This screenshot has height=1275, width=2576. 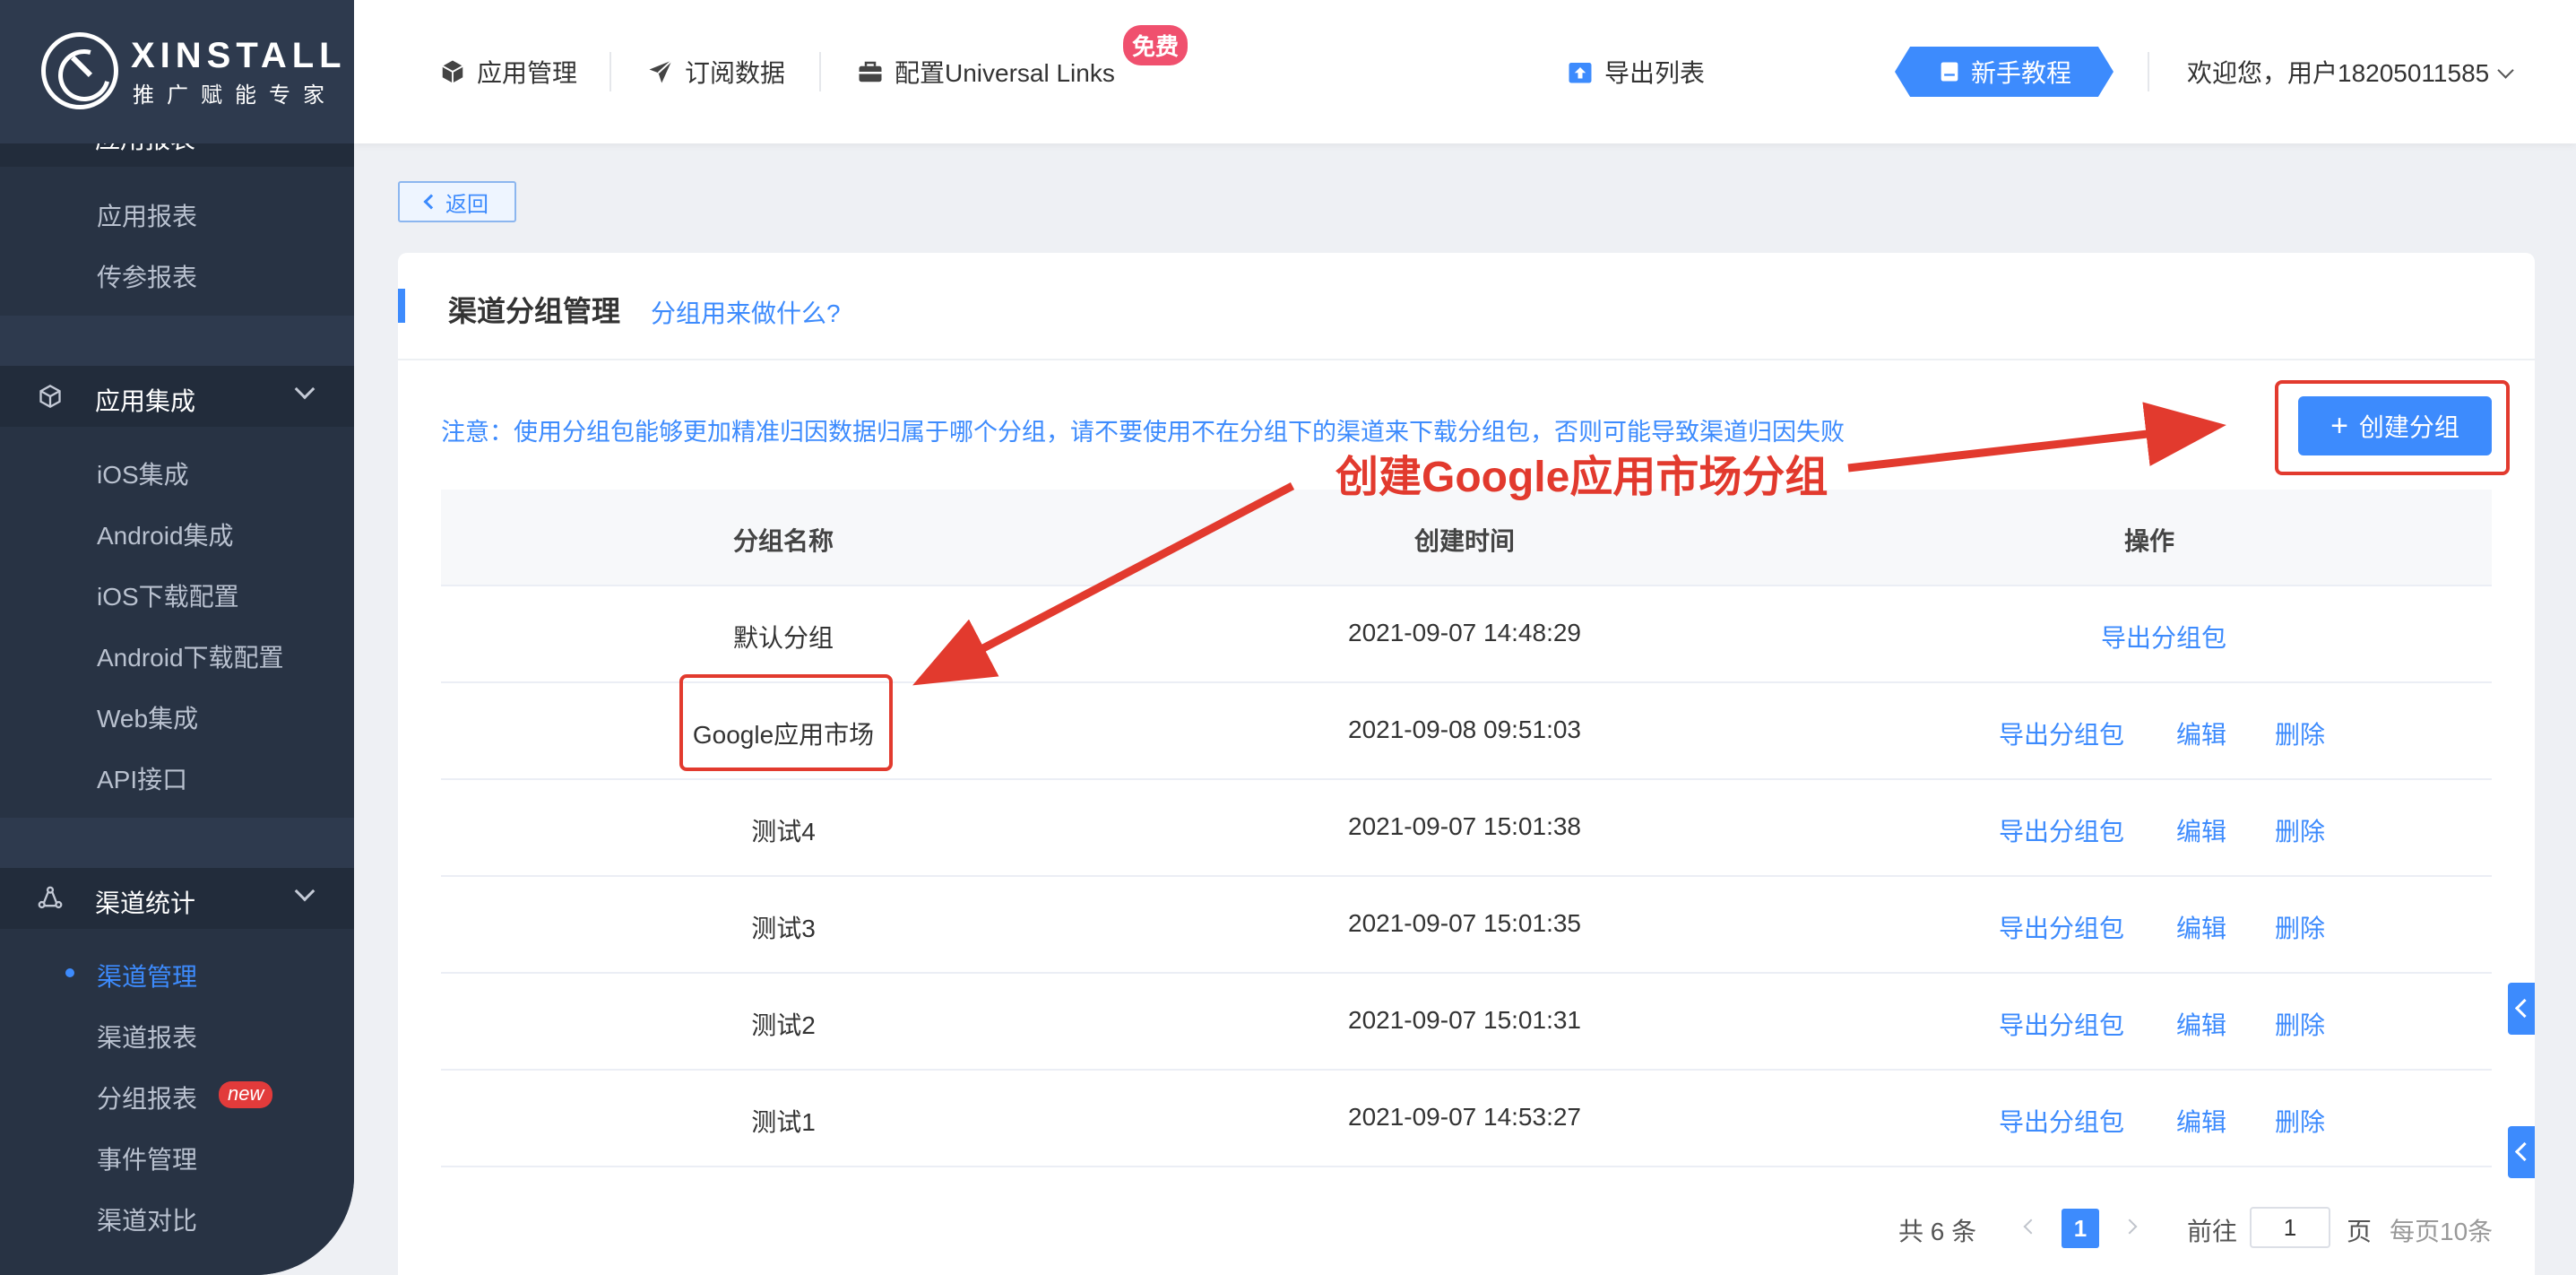 I want to click on column-header-name: 分组名称, so click(x=783, y=541).